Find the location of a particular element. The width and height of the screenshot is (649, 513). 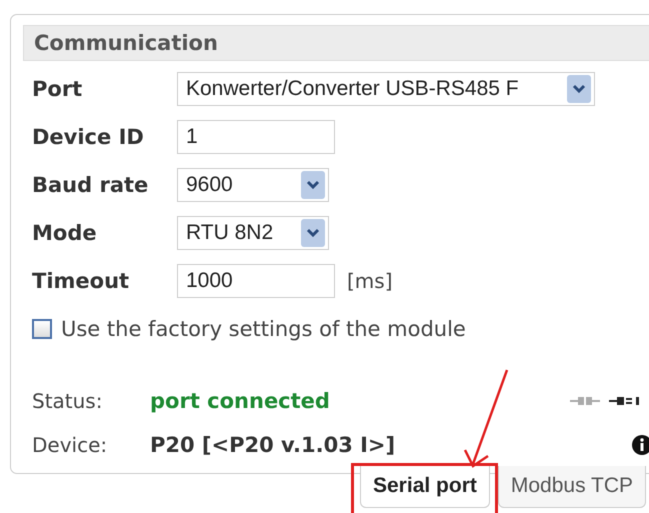

field-label: Timeout is located at coordinates (81, 281).